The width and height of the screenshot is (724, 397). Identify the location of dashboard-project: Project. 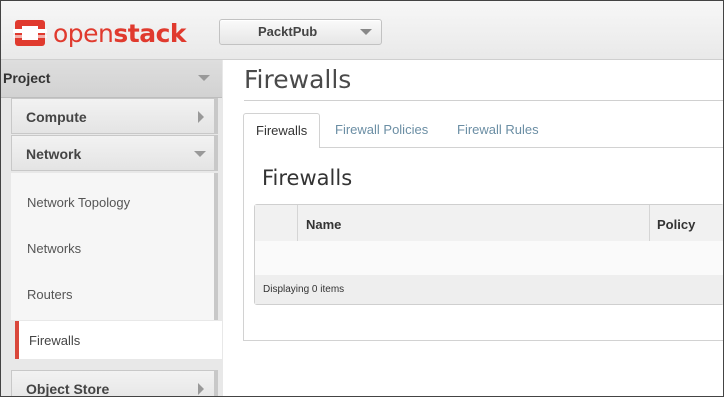
(111, 79).